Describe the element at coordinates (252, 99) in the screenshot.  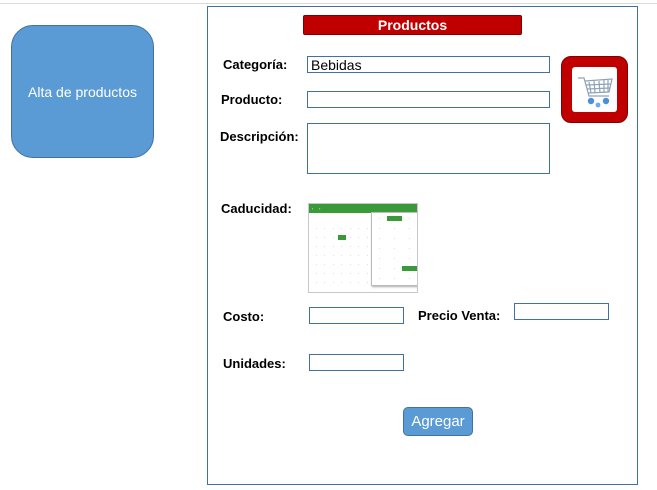
I see `product-label: Producto:` at that location.